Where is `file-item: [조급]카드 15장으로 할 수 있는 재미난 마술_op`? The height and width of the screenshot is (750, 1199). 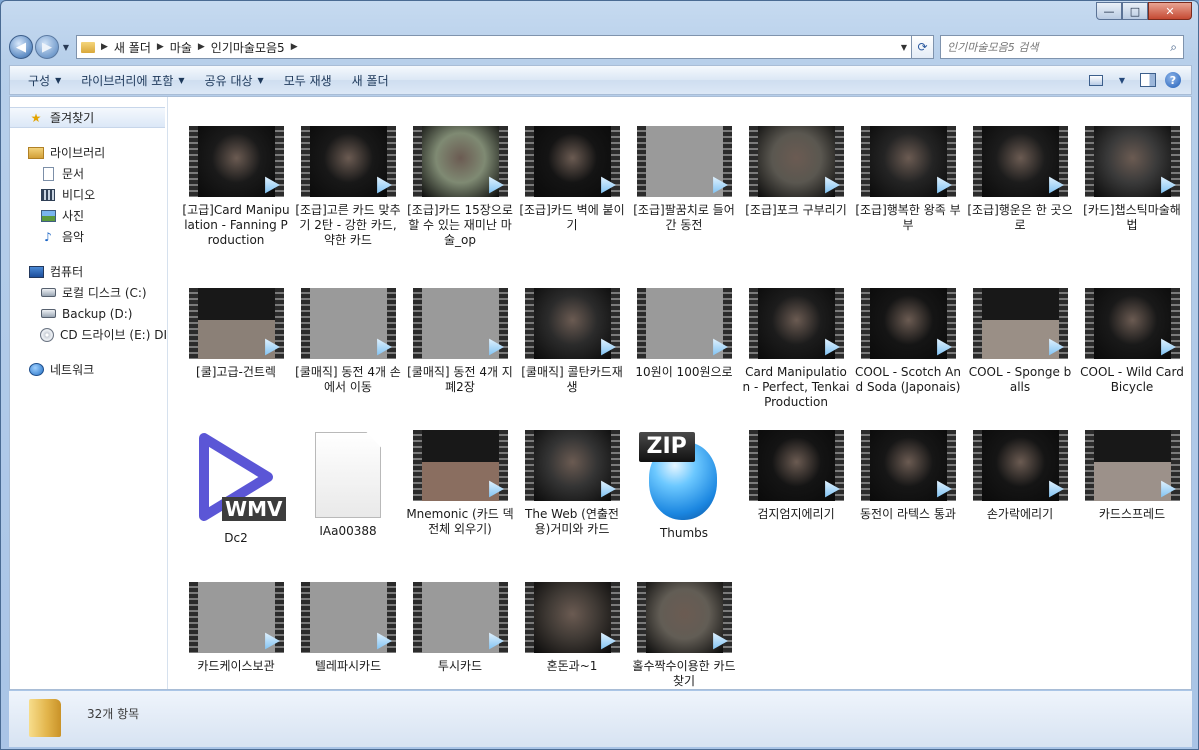 file-item: [조급]카드 15장으로 할 수 있는 재미난 마술_op is located at coordinates (460, 187).